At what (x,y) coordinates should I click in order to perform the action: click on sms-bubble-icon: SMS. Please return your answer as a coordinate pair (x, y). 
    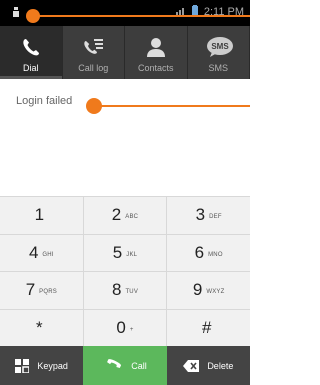
    Looking at the image, I should click on (220, 47).